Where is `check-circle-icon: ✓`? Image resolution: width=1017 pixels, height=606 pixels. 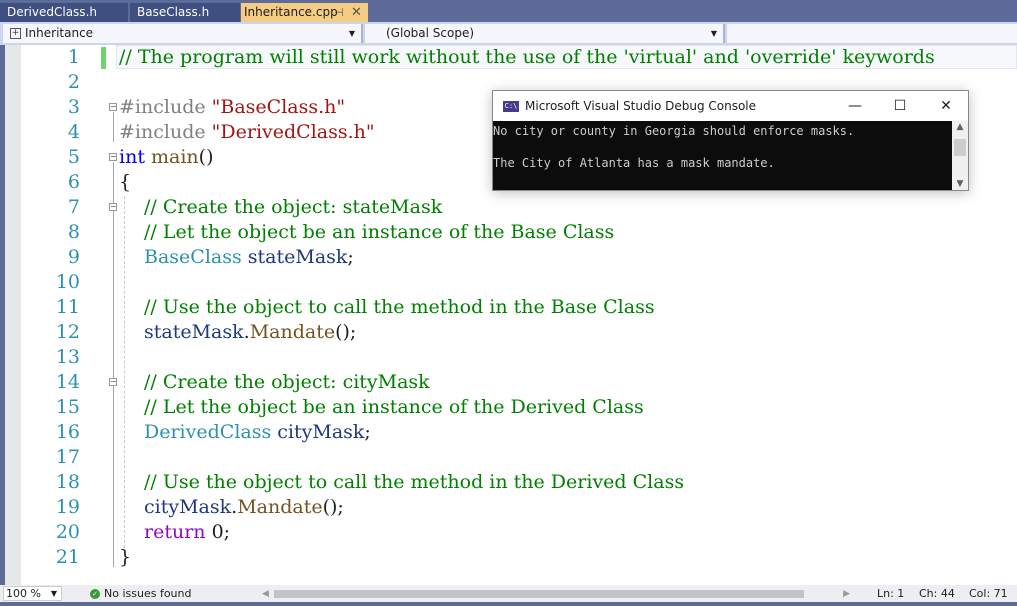
check-circle-icon: ✓ is located at coordinates (95, 594).